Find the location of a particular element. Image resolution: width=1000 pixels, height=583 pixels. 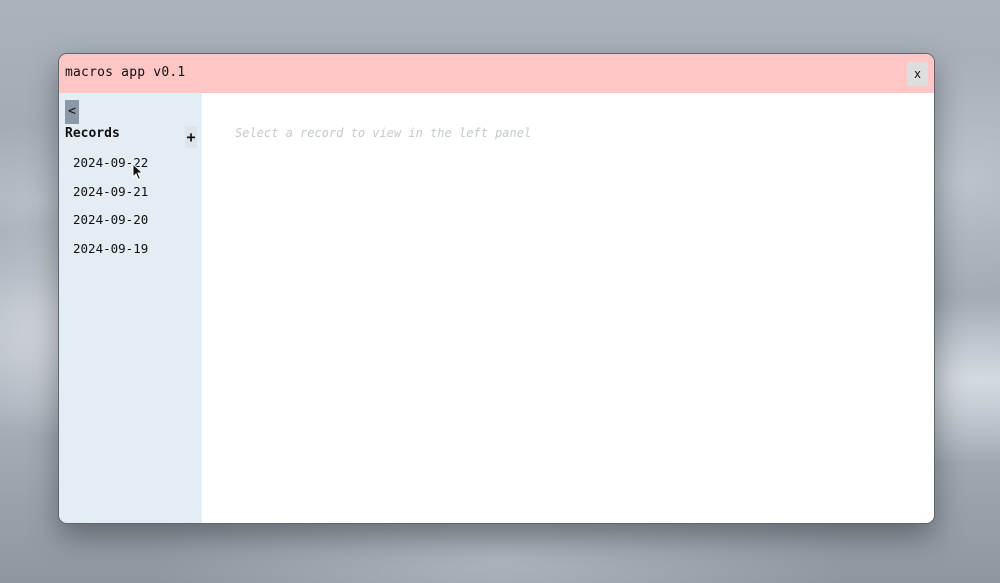

window-title: macros app v0.1 is located at coordinates (125, 72).